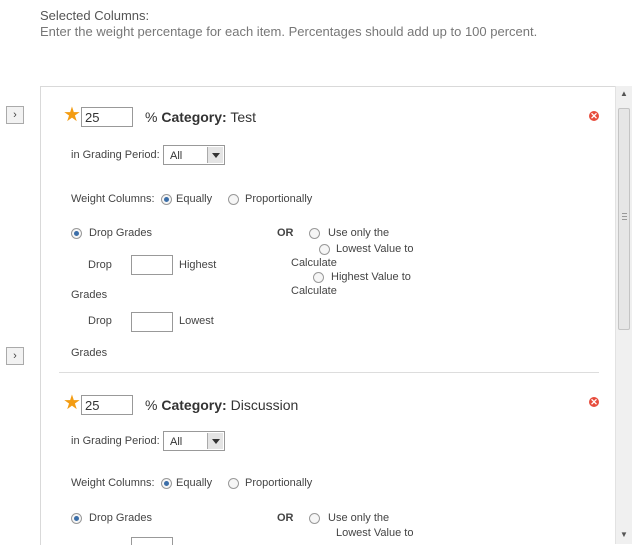  I want to click on drop-lowest-input, so click(152, 322).